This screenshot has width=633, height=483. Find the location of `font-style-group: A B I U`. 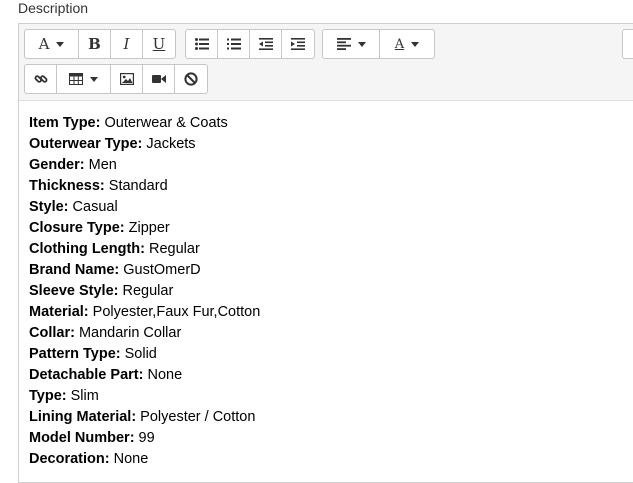

font-style-group: A B I U is located at coordinates (100, 44).